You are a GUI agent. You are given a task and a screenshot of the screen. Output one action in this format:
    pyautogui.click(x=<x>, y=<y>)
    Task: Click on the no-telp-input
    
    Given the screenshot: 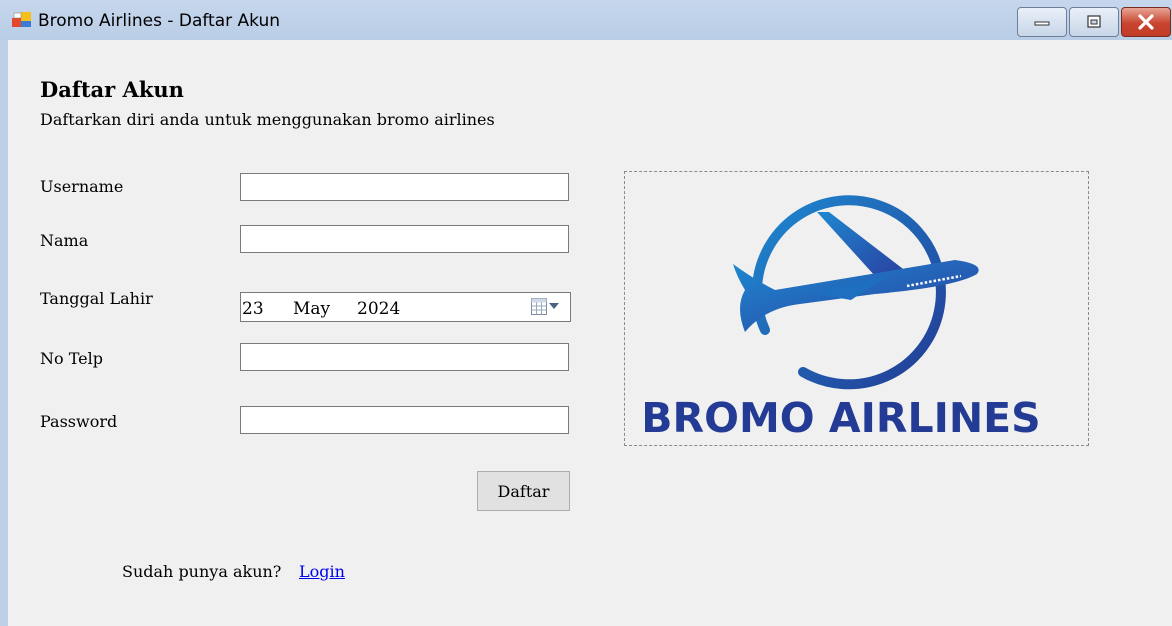 What is the action you would take?
    pyautogui.click(x=404, y=357)
    